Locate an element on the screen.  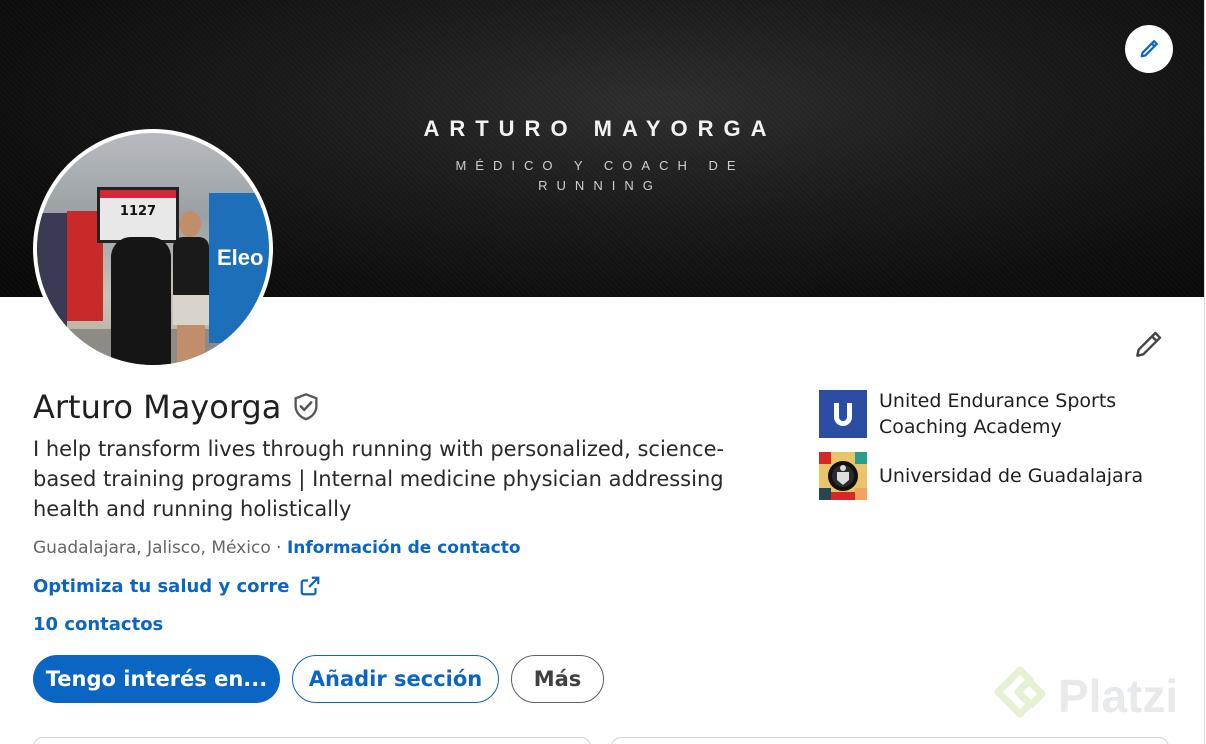
banner-subtitle: MÉDICO Y COACH DE RUNNING is located at coordinates (600, 175).